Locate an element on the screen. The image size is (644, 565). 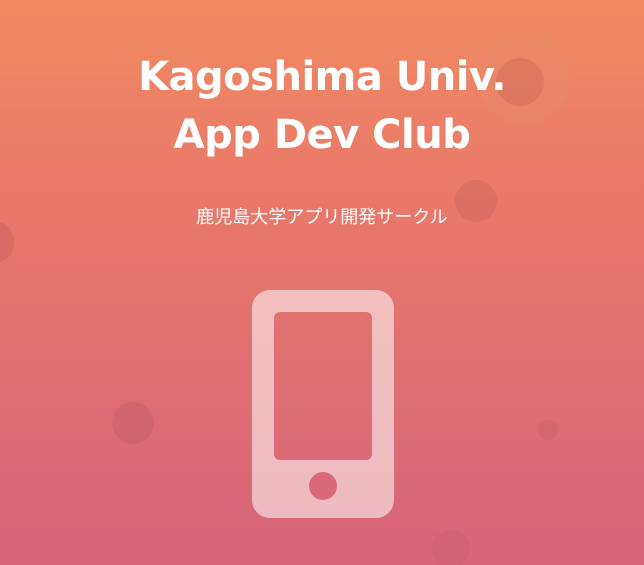
smartphone-icon is located at coordinates (323, 404).